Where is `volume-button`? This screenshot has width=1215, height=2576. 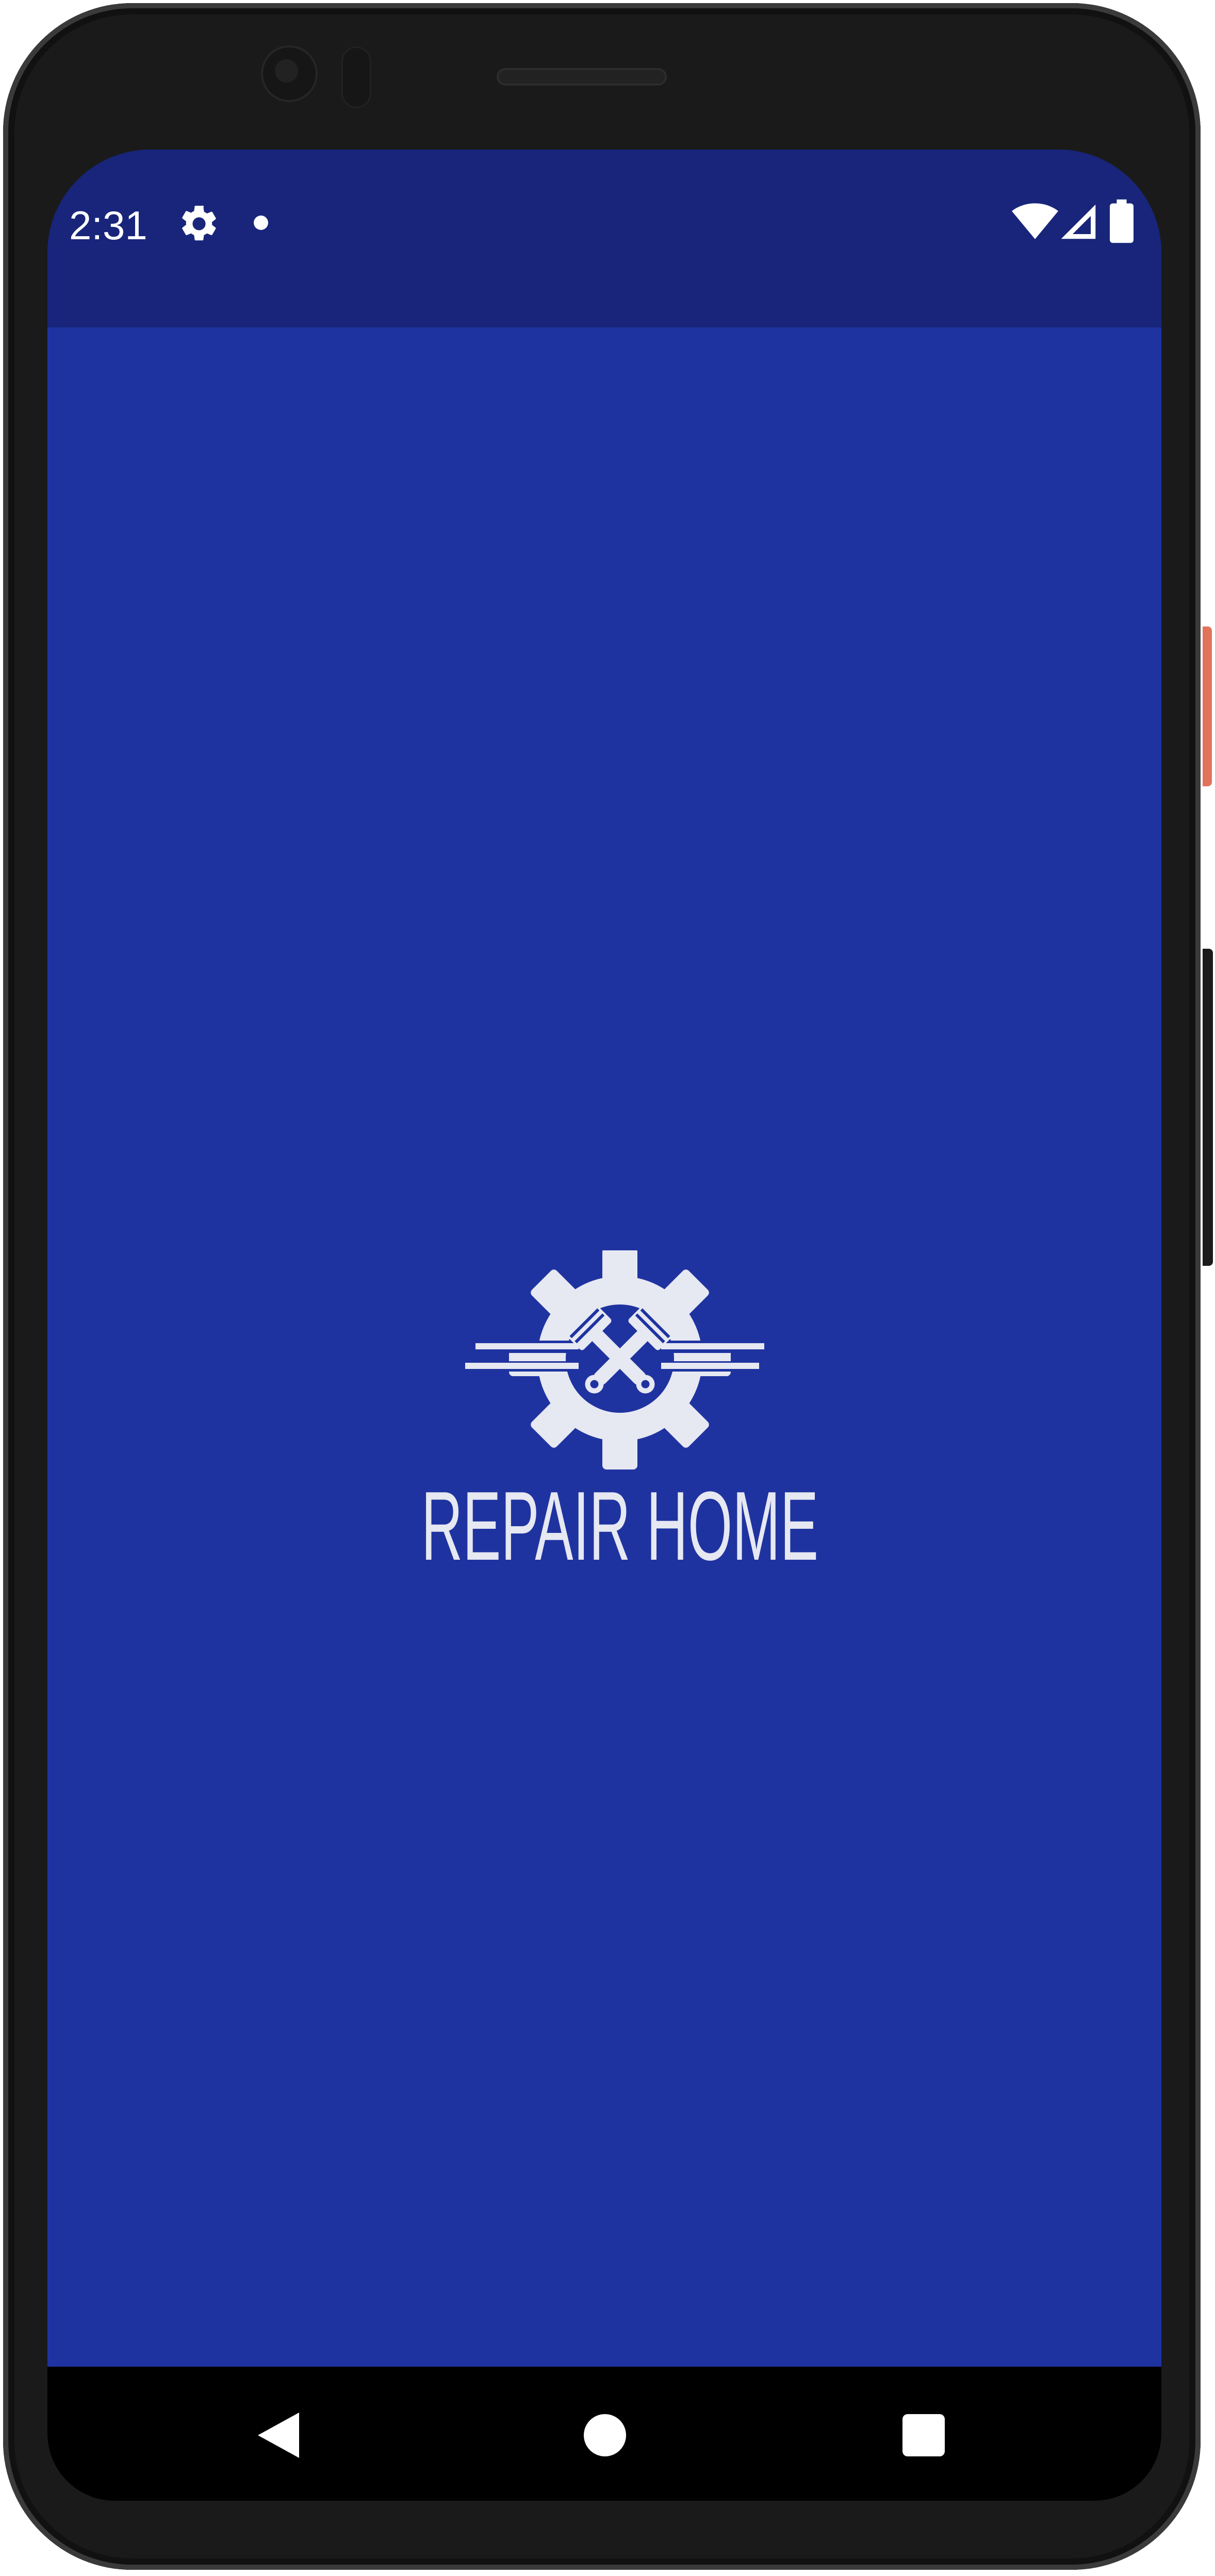 volume-button is located at coordinates (1208, 1108).